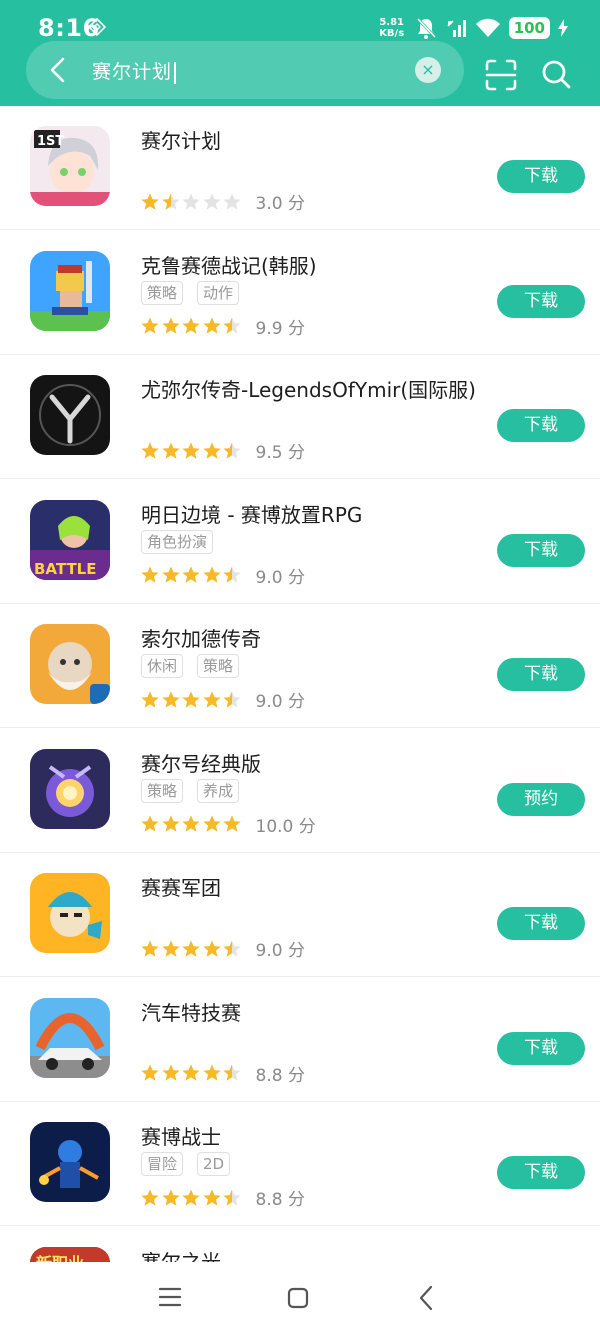 The image size is (600, 1333). Describe the element at coordinates (218, 292) in the screenshot. I see `app-tag: 动作` at that location.